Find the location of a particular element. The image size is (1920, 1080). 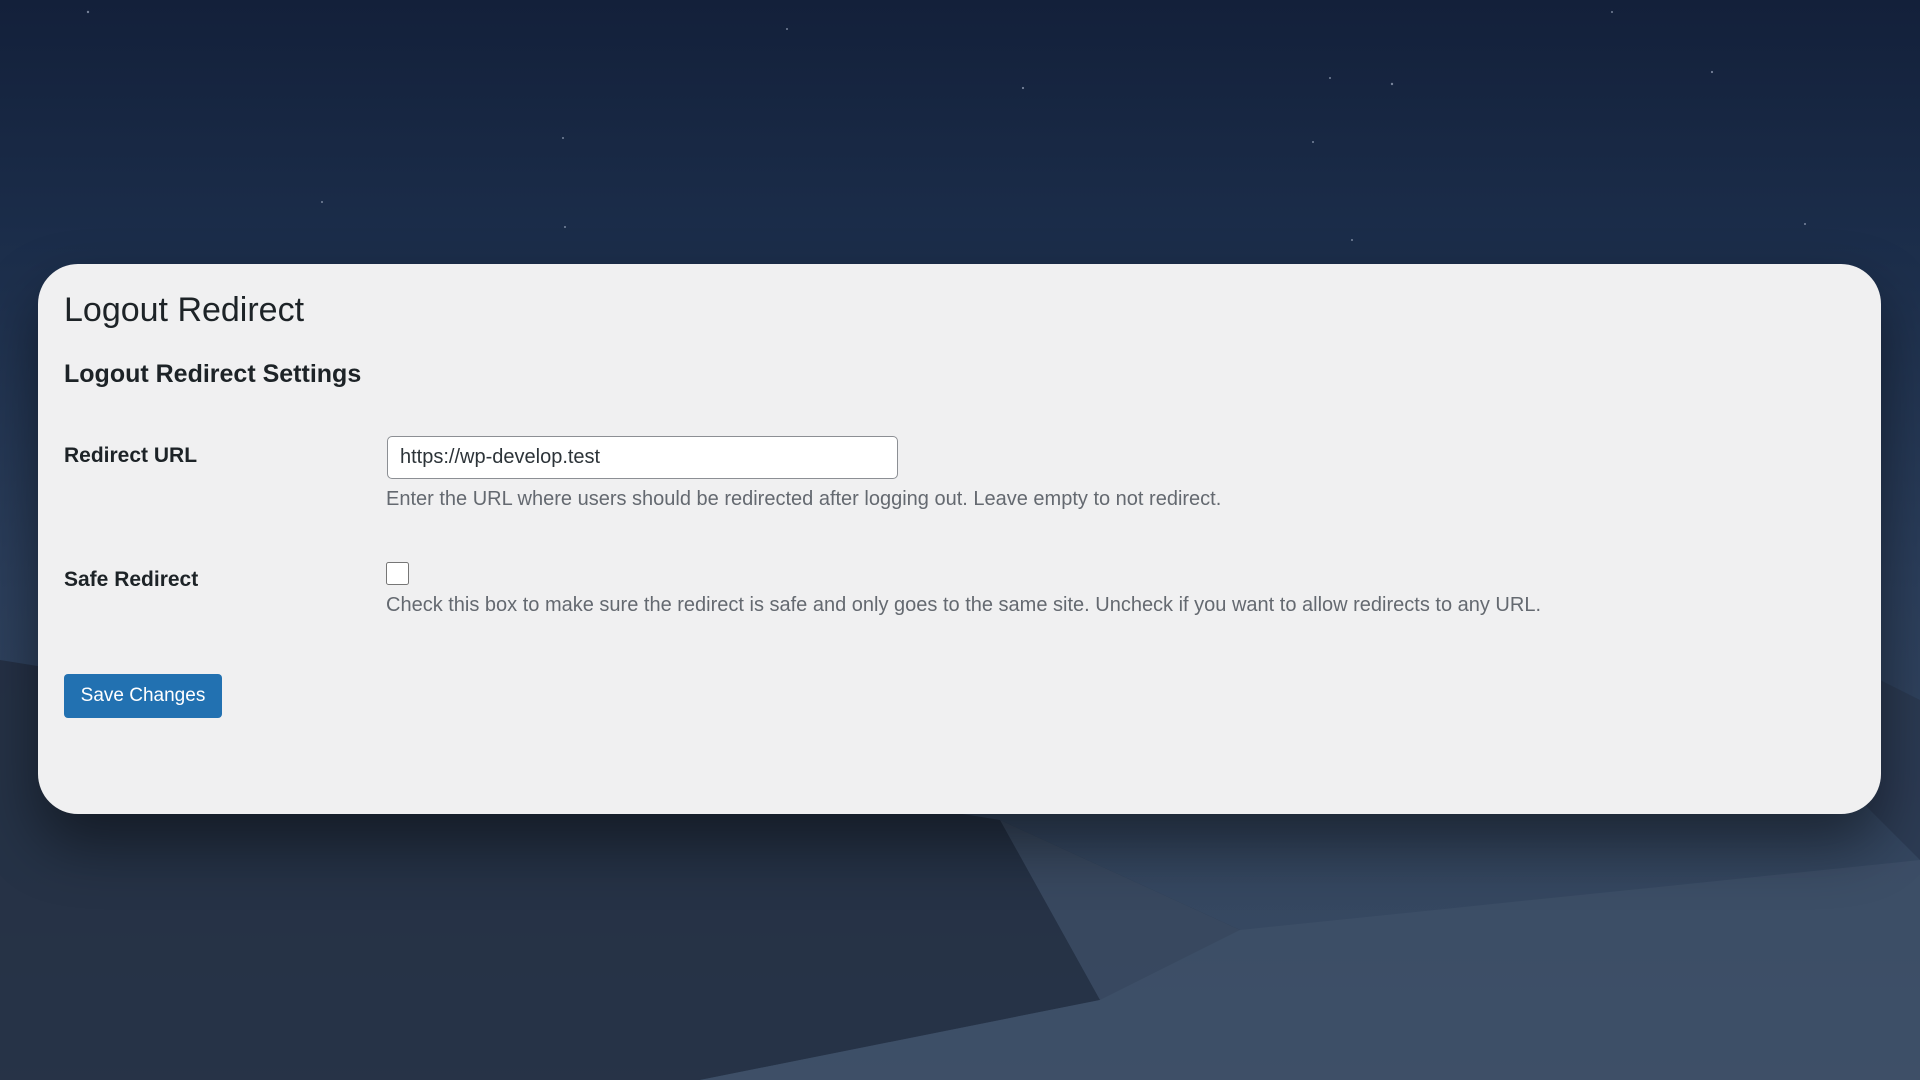

section-title: Logout Redirect Settings is located at coordinates (213, 374).